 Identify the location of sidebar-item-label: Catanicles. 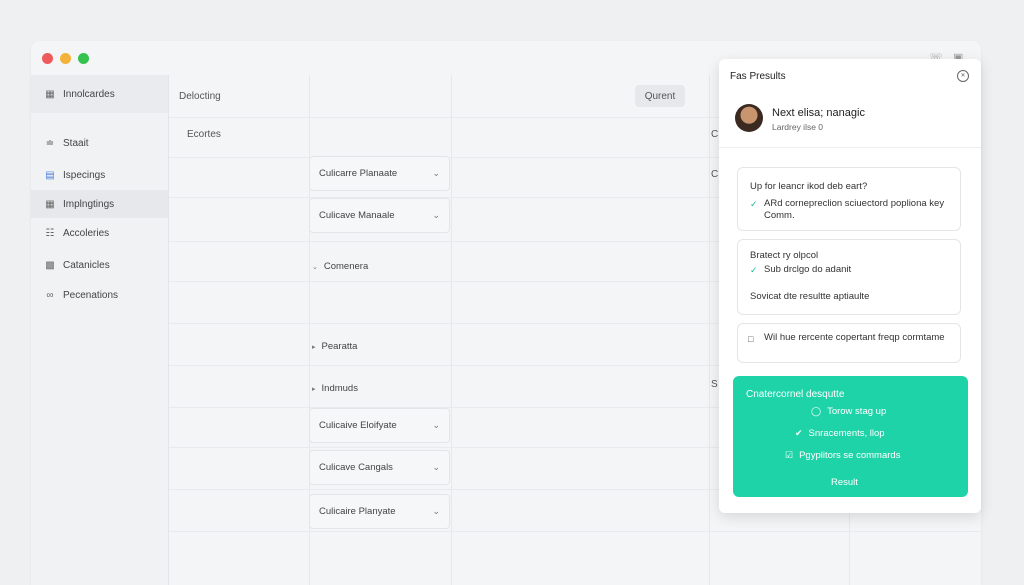
(86, 265).